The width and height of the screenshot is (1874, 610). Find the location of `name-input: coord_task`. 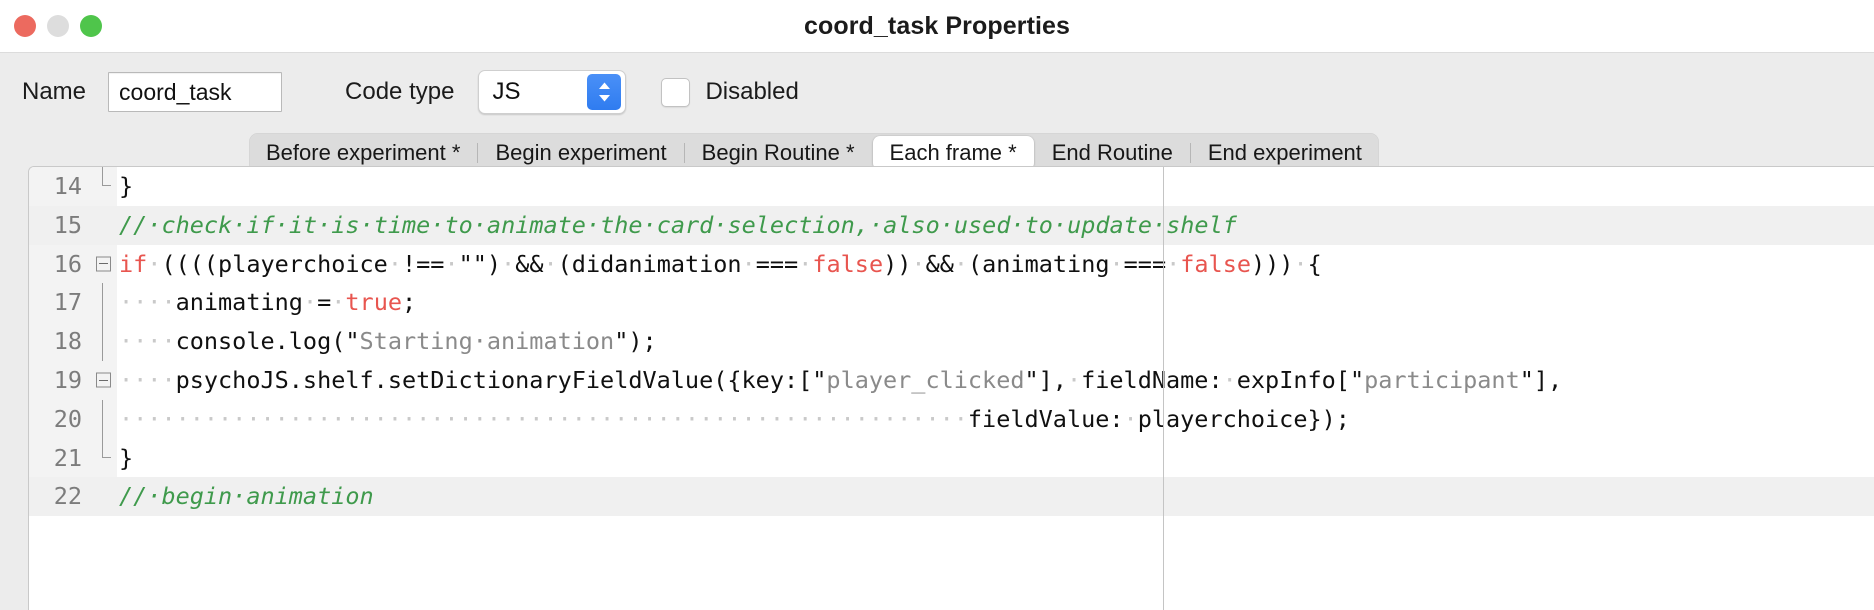

name-input: coord_task is located at coordinates (195, 92).